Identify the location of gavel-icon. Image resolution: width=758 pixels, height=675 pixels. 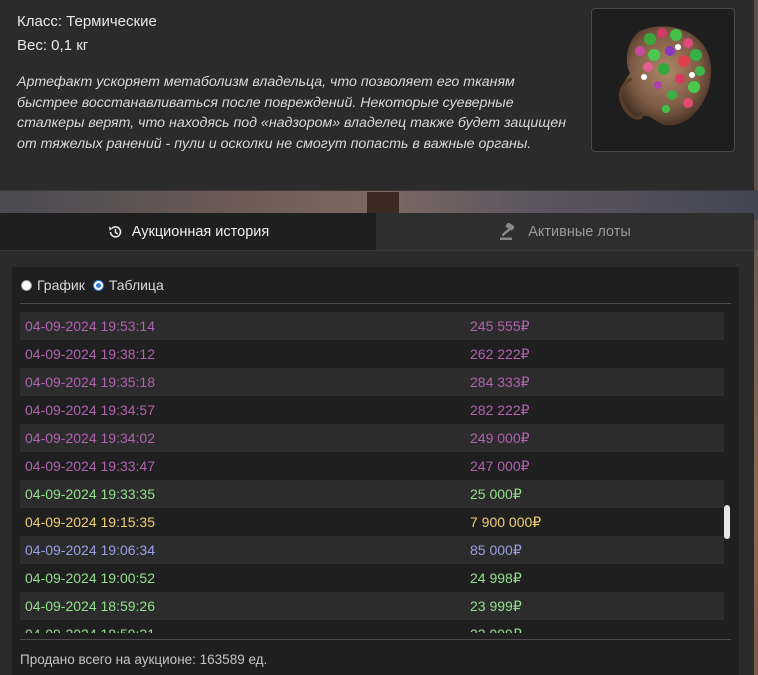
(507, 231).